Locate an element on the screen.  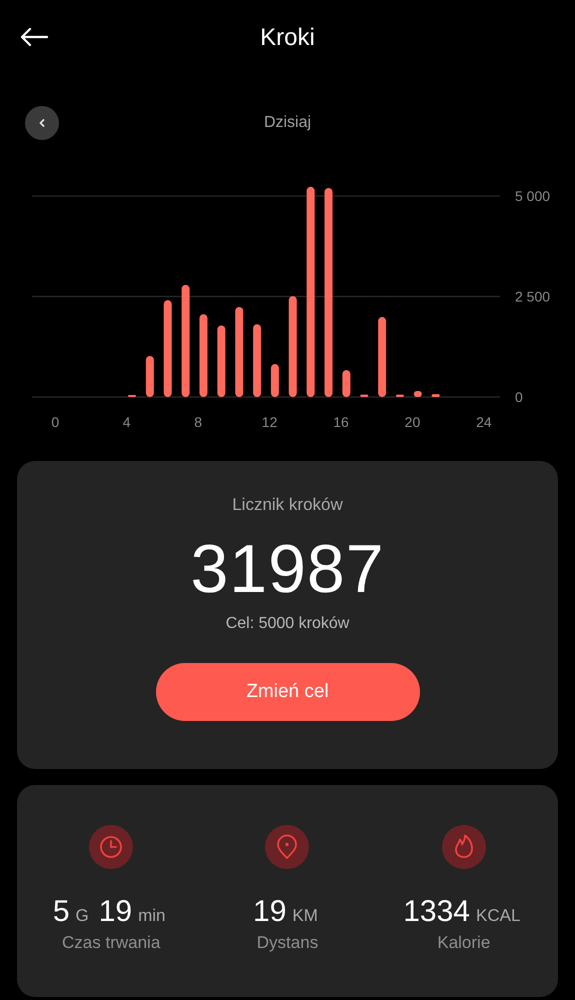
x-tick-label: 20 is located at coordinates (412, 422).